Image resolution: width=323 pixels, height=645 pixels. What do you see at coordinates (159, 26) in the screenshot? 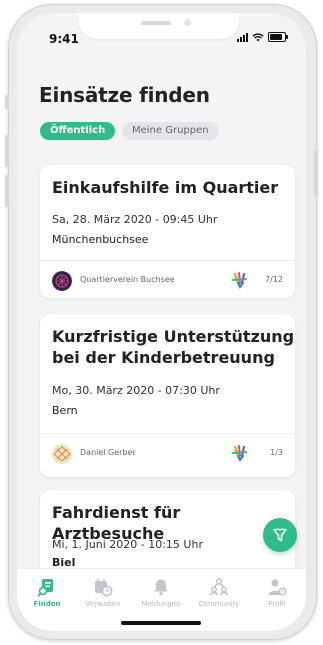
I see `notch` at bounding box center [159, 26].